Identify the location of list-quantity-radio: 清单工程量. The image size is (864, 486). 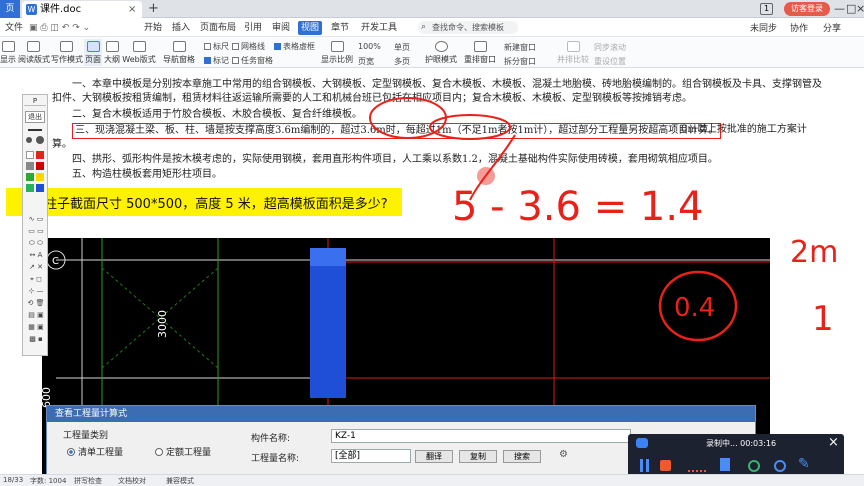
(95, 451).